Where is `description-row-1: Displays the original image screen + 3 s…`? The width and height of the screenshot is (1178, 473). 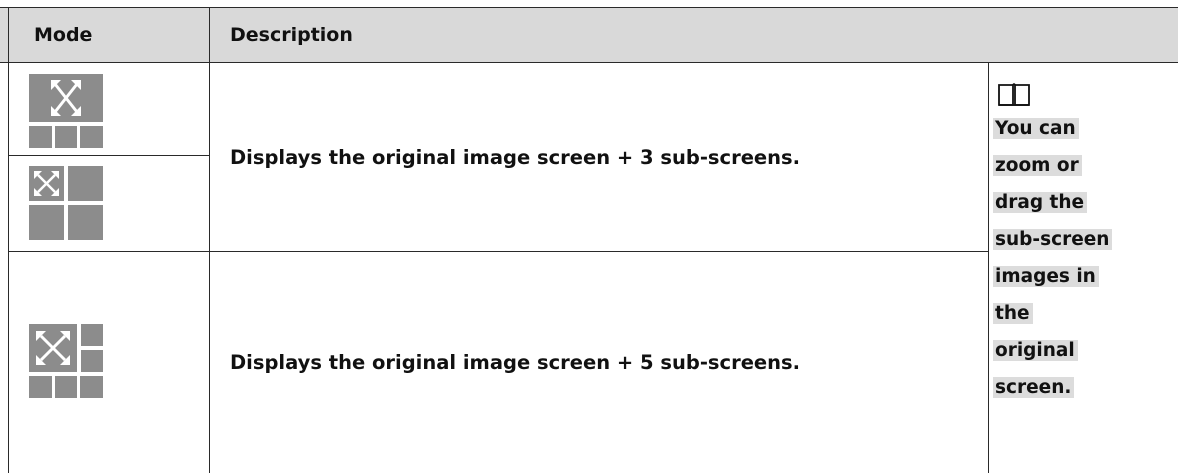
description-row-1: Displays the original image screen + 3 s… is located at coordinates (515, 157).